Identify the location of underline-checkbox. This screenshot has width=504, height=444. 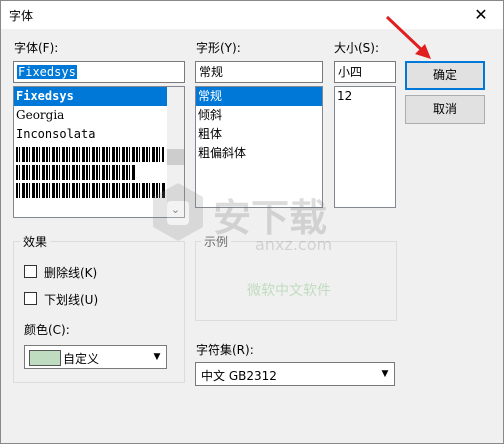
(30, 298).